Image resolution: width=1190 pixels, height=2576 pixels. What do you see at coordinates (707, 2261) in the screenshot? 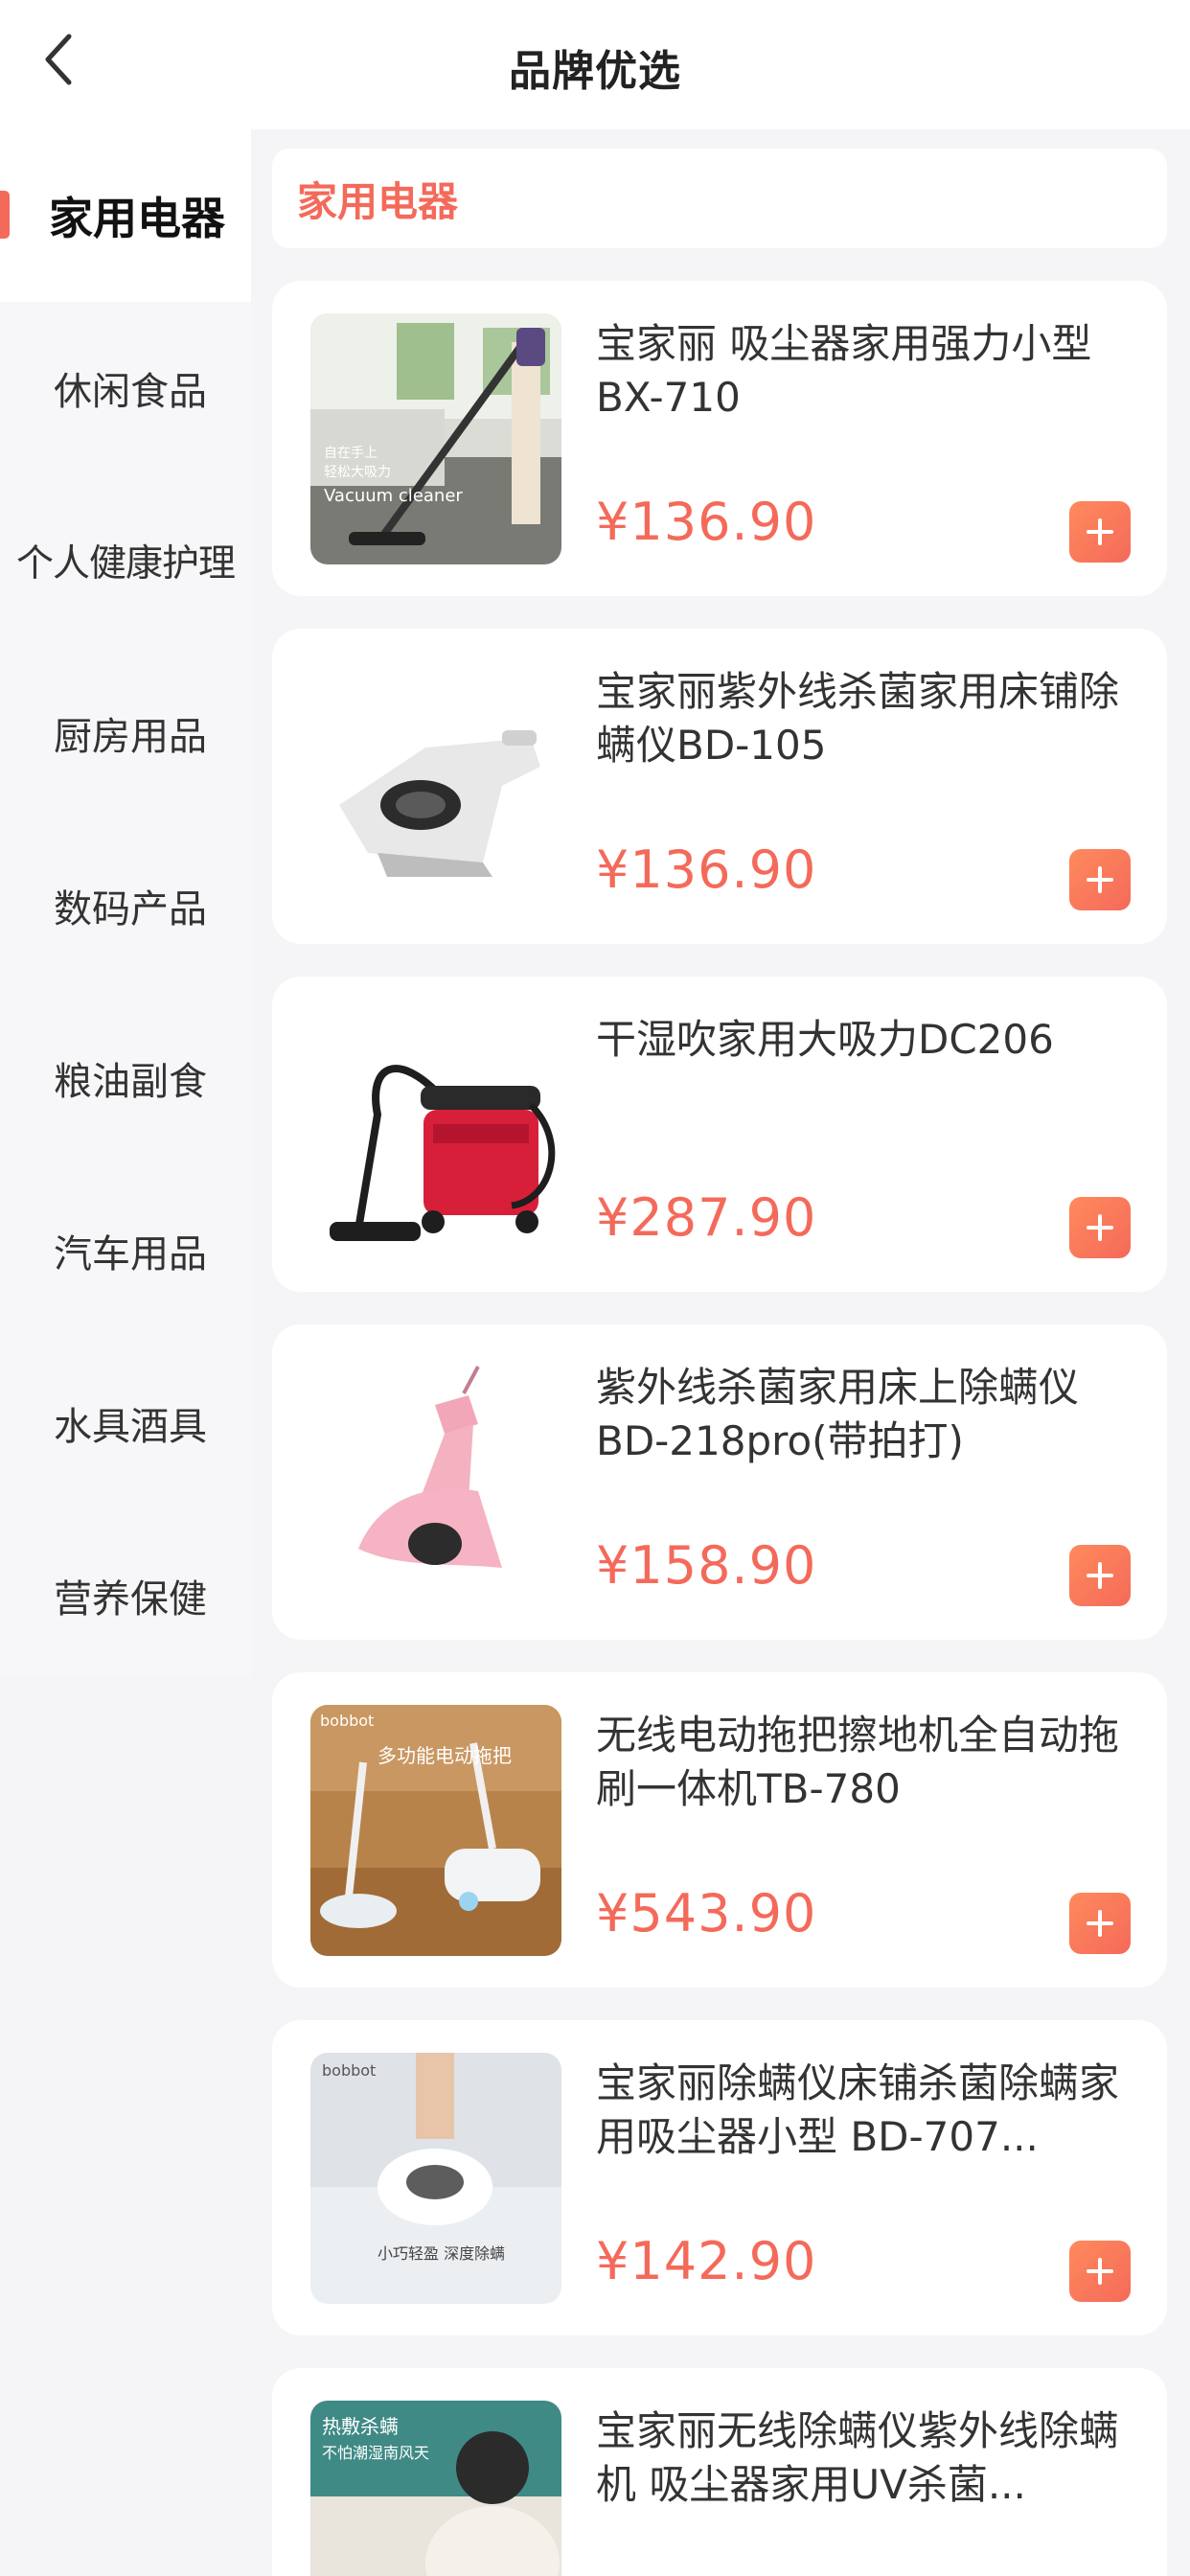
I see `product-price: ¥142.90` at bounding box center [707, 2261].